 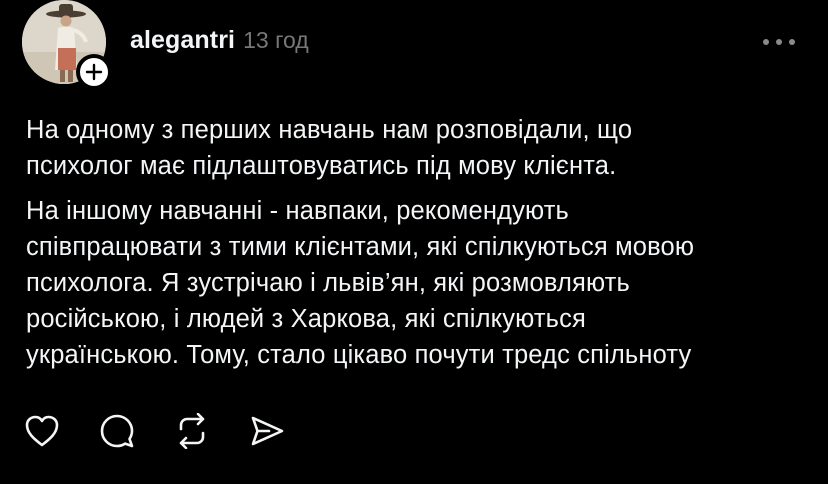 I want to click on repost-icon, so click(x=192, y=431).